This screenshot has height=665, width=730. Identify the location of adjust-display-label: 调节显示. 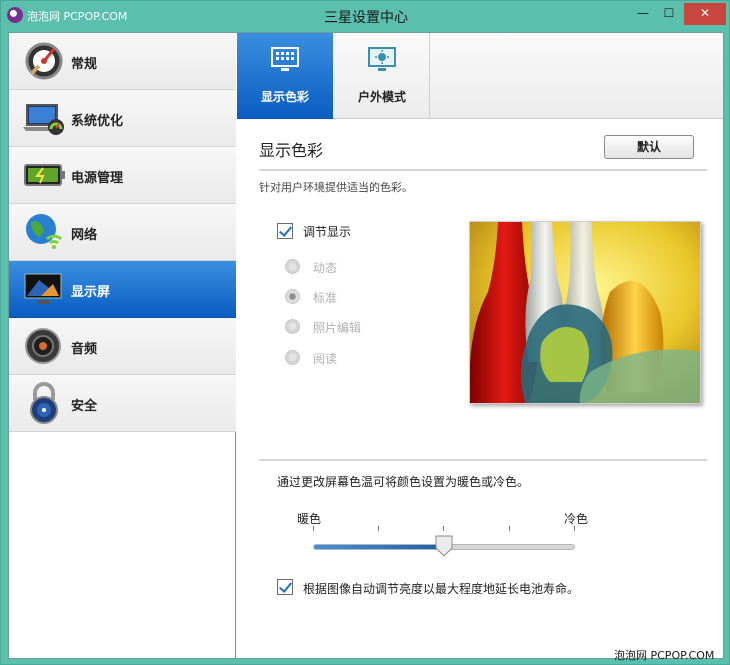
(327, 232).